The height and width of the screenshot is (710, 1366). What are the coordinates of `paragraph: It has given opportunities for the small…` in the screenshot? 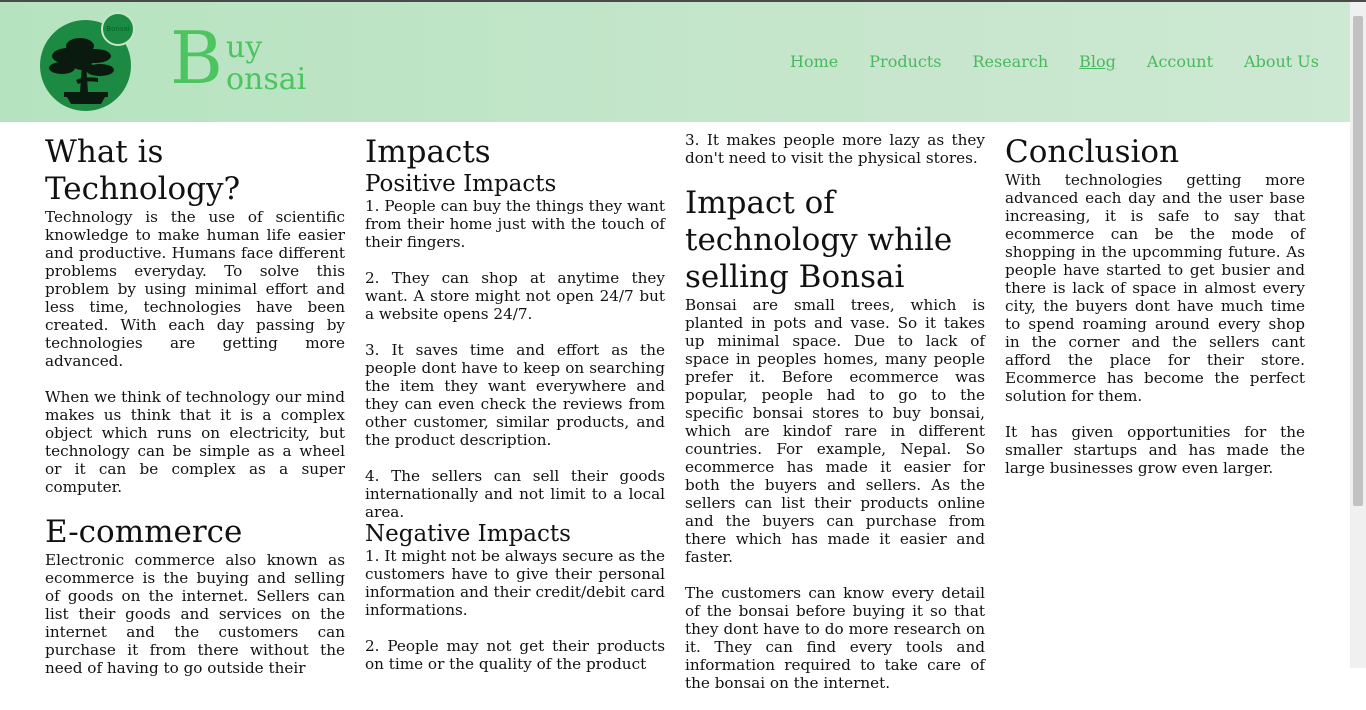 It's located at (1155, 450).